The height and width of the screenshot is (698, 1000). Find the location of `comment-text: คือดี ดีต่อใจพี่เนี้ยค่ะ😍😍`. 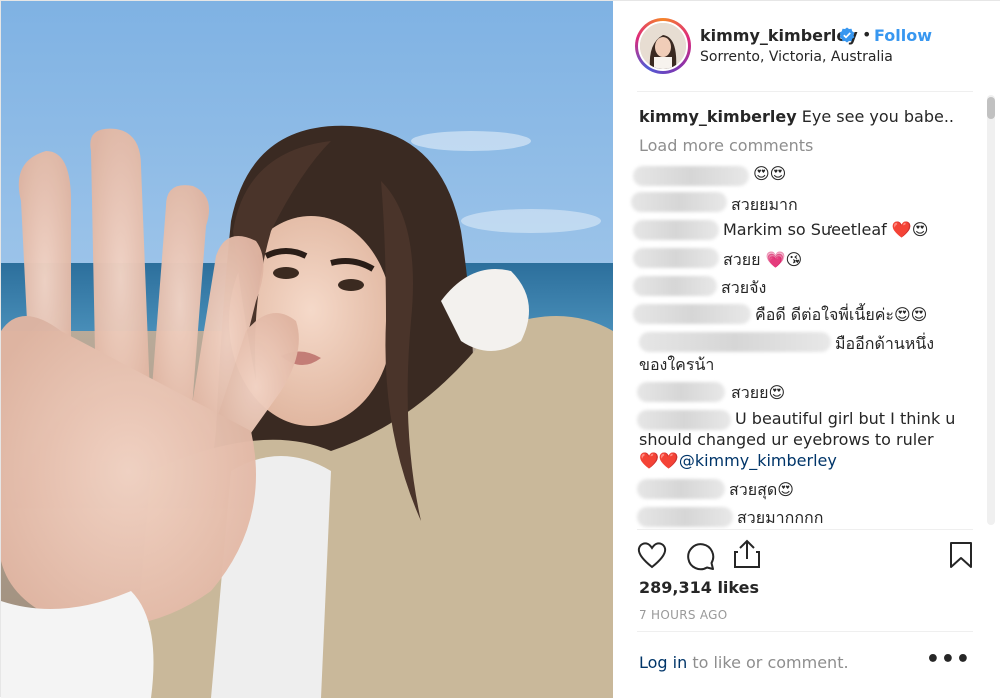

comment-text: คือดี ดีต่อใจพี่เนี้ยค่ะ😍😍 is located at coordinates (841, 314).